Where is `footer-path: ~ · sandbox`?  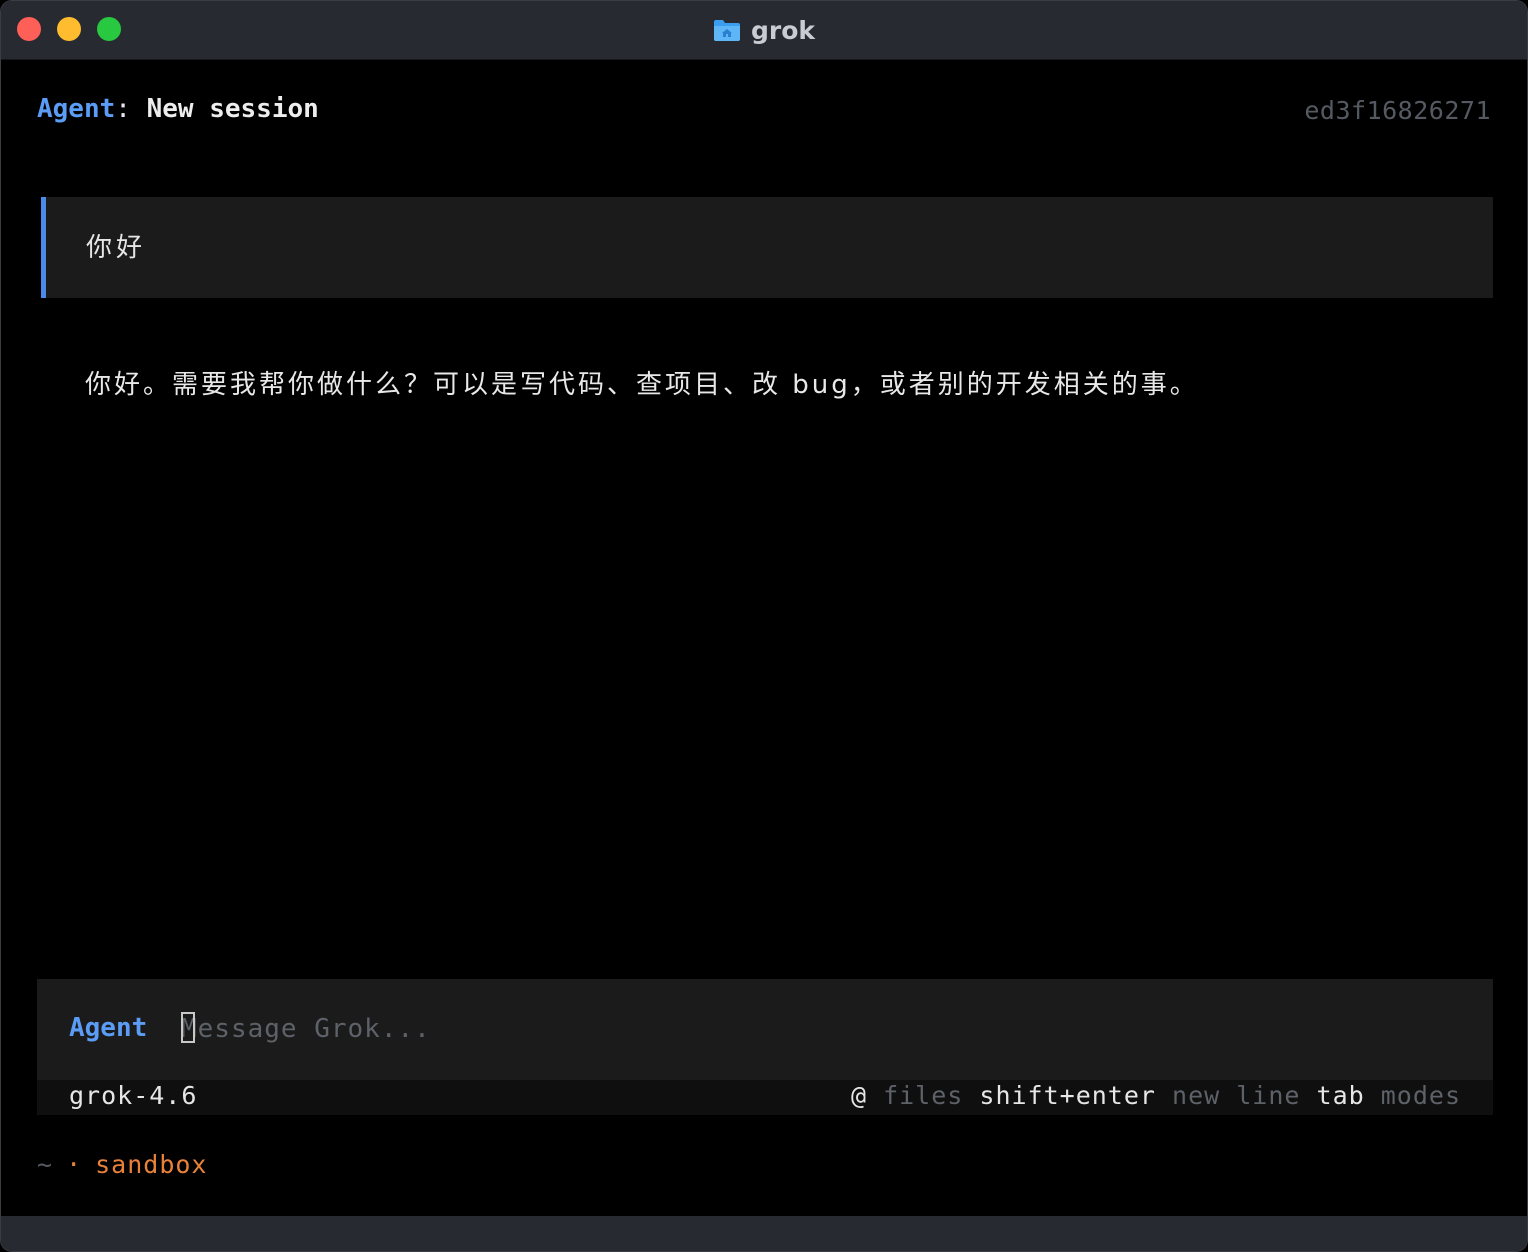 footer-path: ~ · sandbox is located at coordinates (122, 1164).